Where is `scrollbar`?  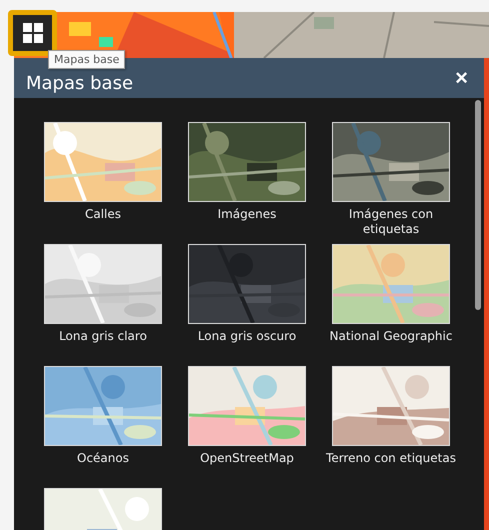
scrollbar is located at coordinates (478, 205).